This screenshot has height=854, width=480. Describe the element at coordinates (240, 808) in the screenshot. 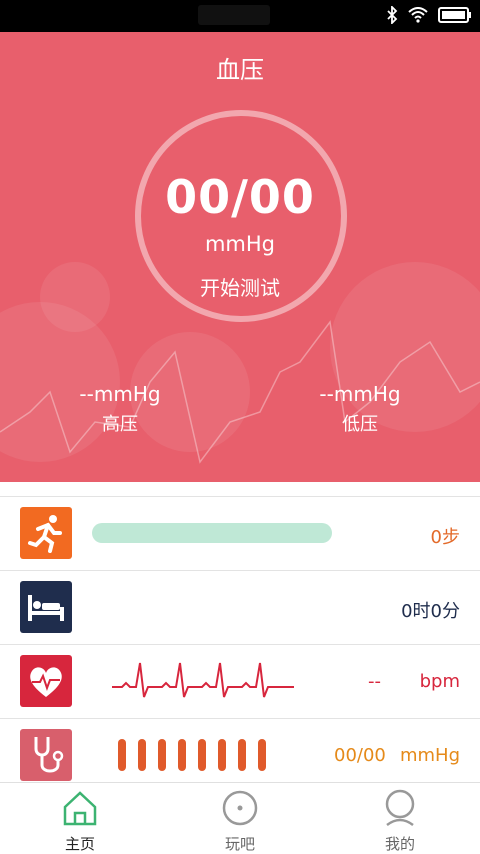

I see `circle-icon` at that location.